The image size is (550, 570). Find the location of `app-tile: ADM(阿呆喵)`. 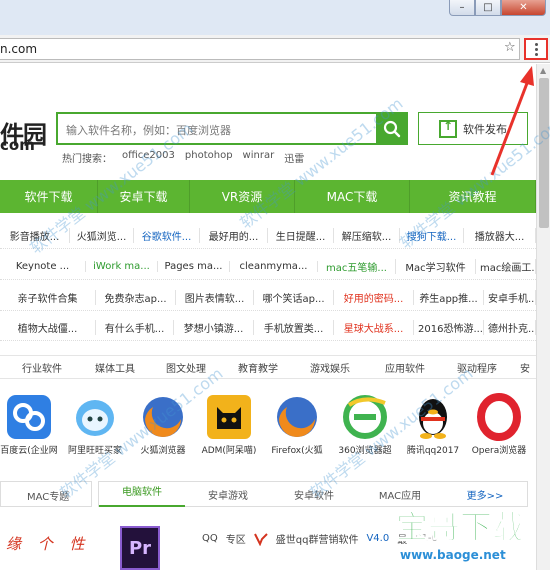

app-tile: ADM(阿呆喵) is located at coordinates (229, 424).